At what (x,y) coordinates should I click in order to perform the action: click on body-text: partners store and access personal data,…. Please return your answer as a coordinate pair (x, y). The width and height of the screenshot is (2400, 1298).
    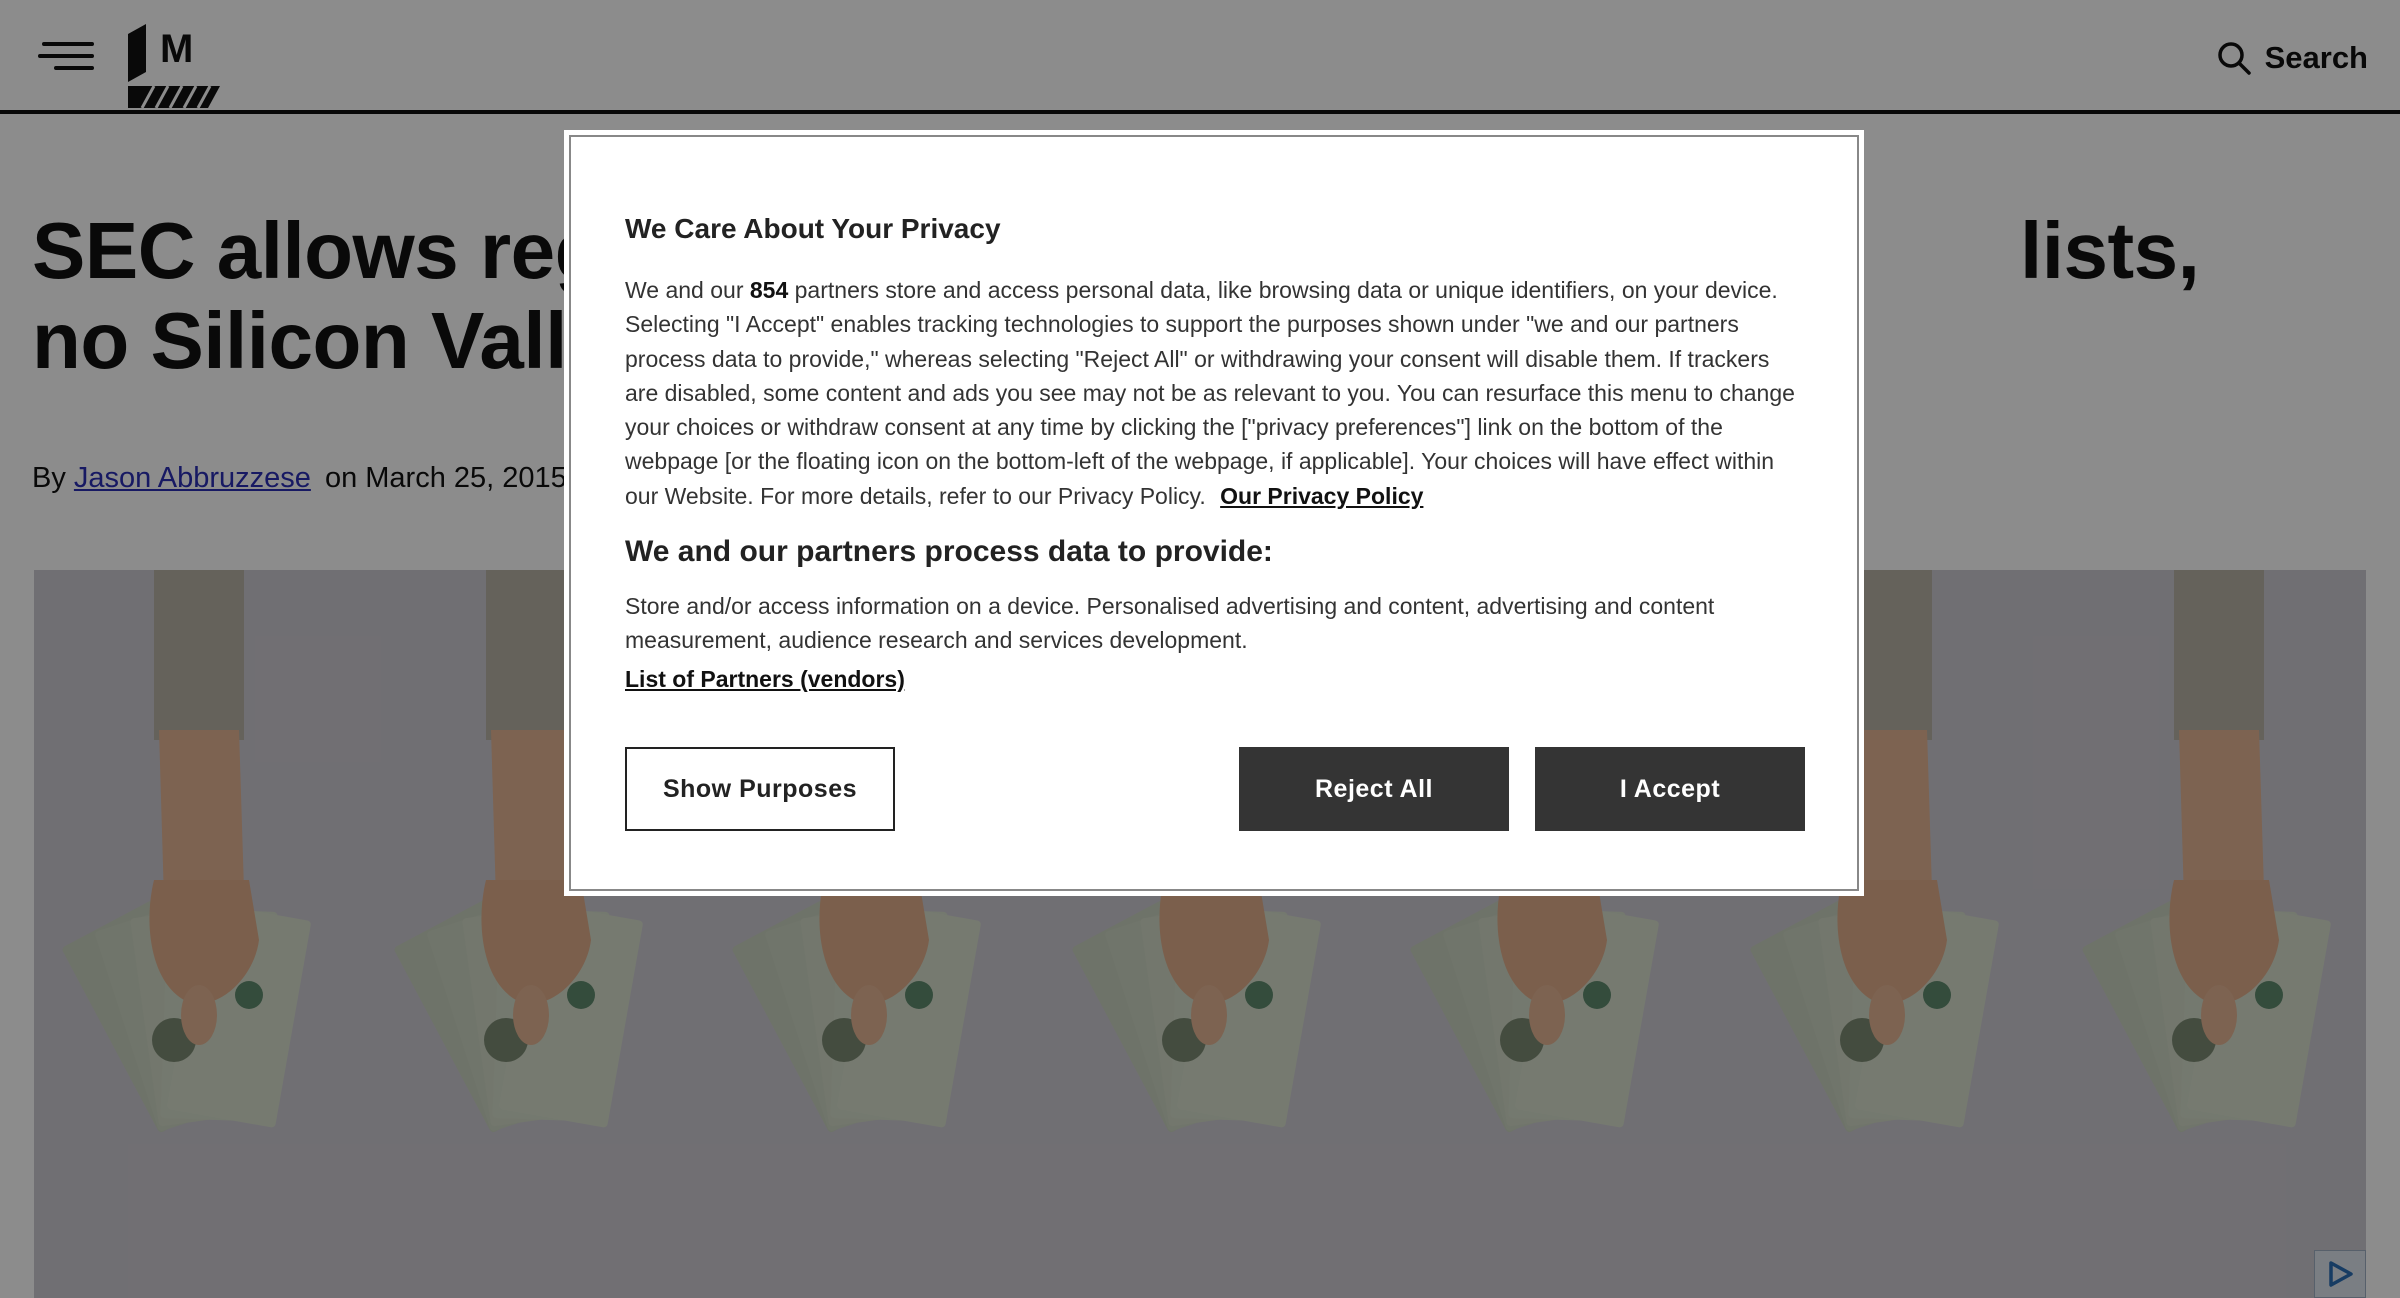
    Looking at the image, I should click on (1210, 393).